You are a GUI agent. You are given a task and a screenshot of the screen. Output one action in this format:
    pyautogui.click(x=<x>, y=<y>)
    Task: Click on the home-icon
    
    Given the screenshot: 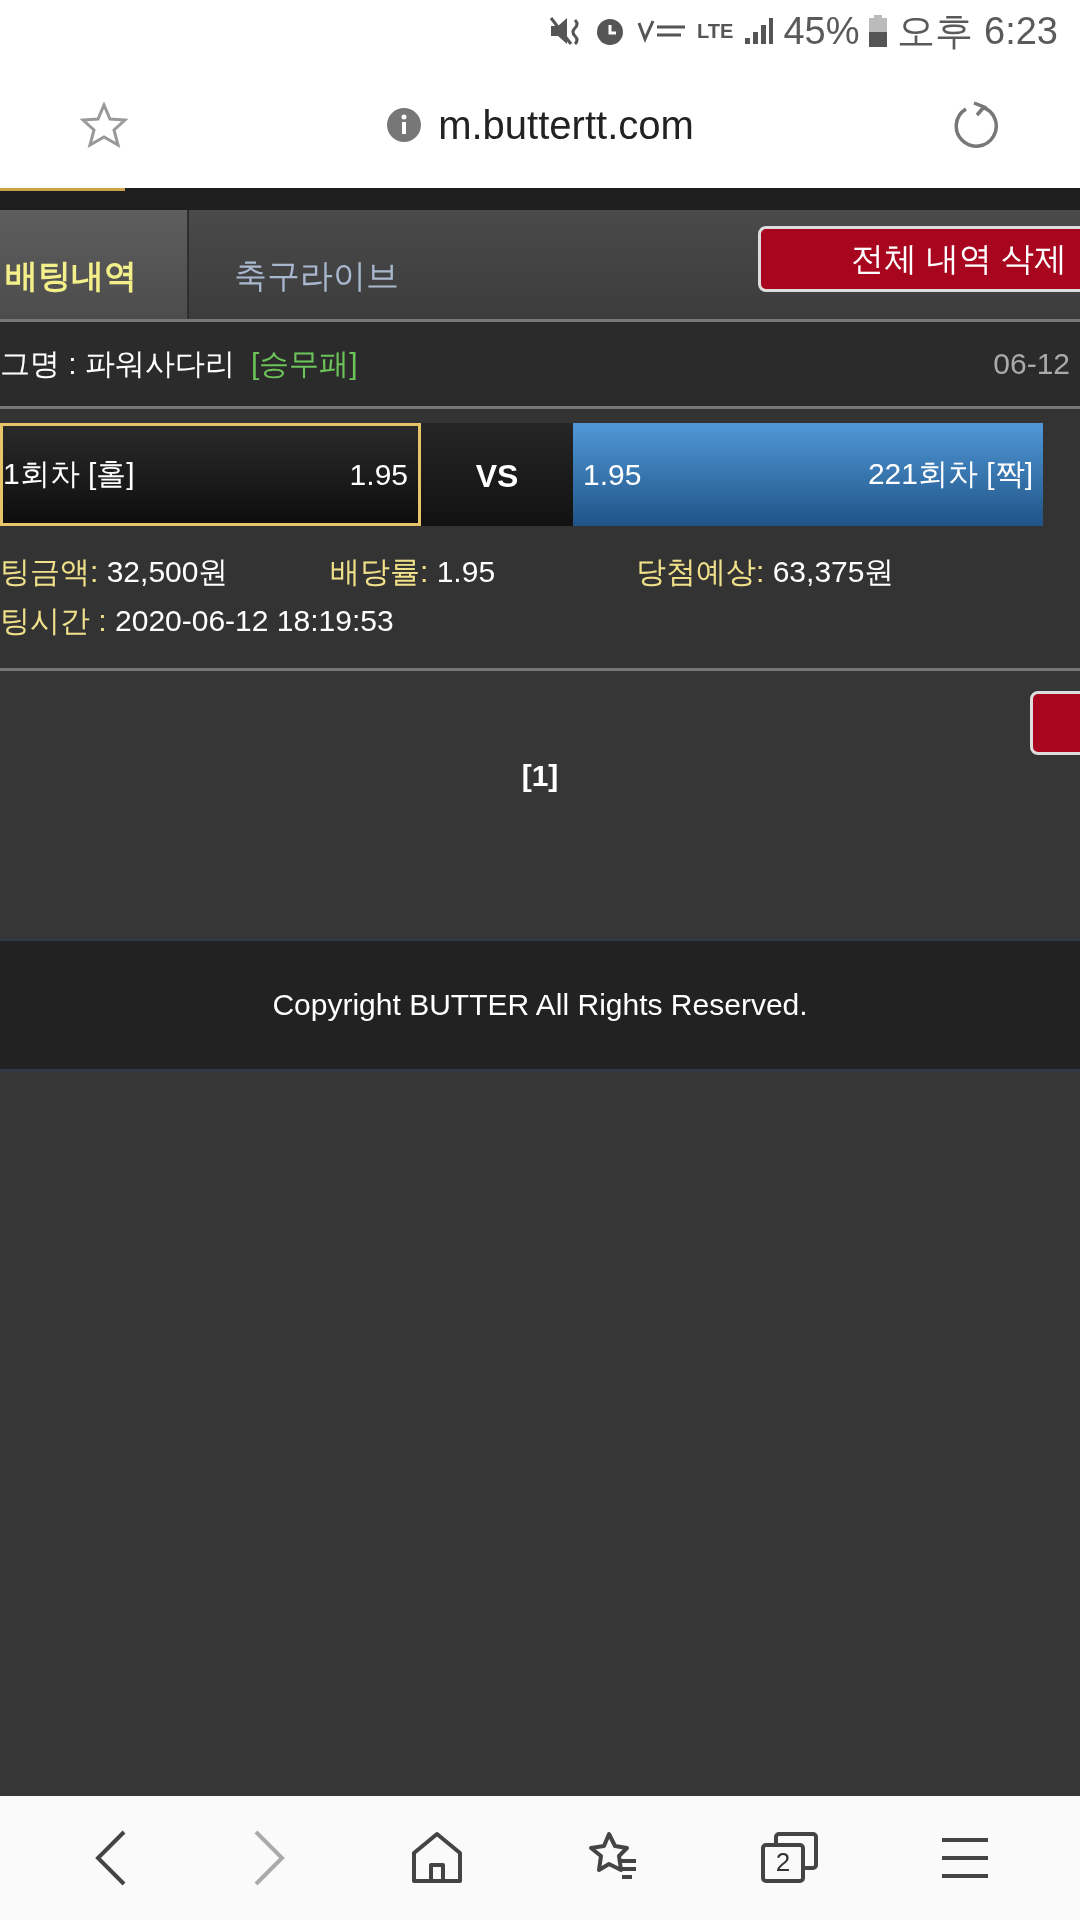 What is the action you would take?
    pyautogui.click(x=437, y=1858)
    